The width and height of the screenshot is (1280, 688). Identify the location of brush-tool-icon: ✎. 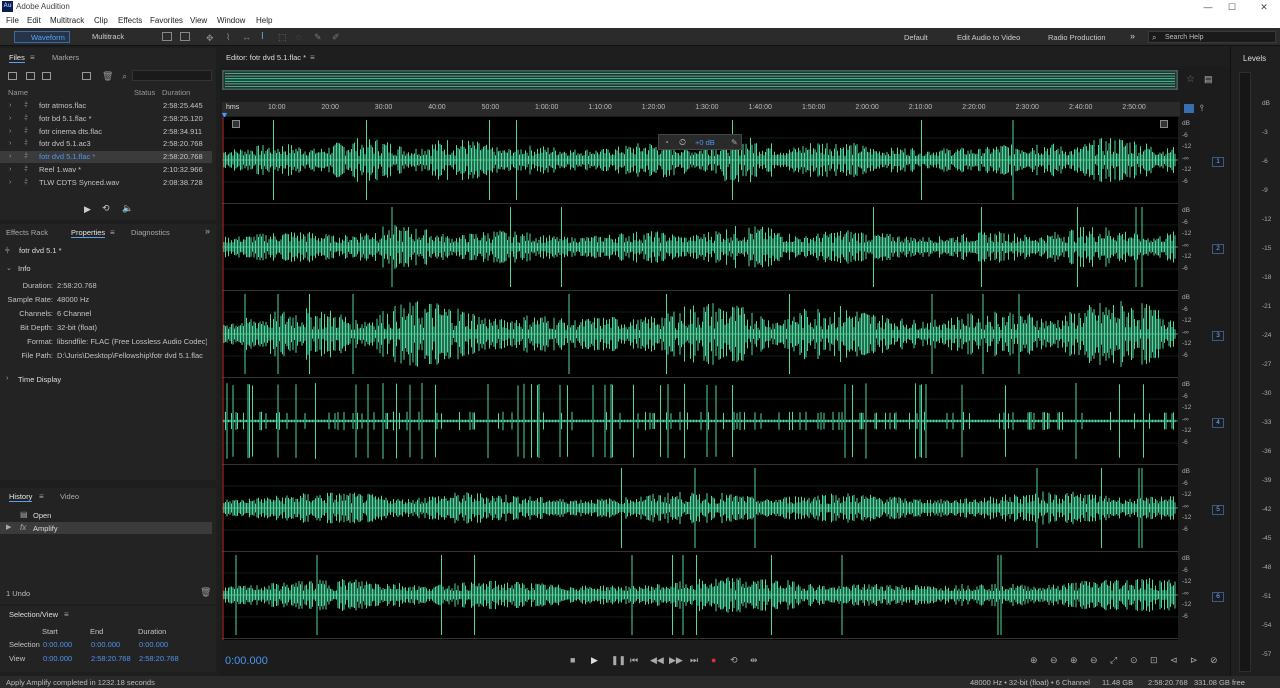
(318, 37).